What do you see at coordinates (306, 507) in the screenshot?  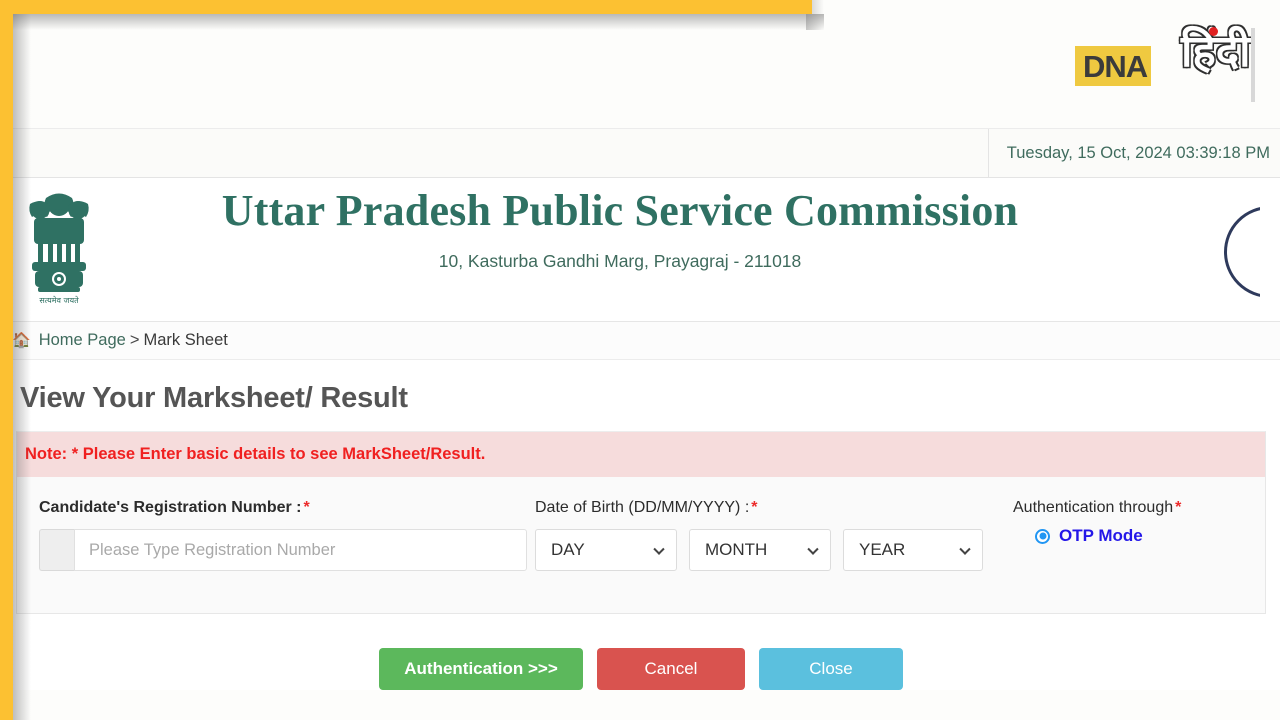 I see `registration-required-marker: *` at bounding box center [306, 507].